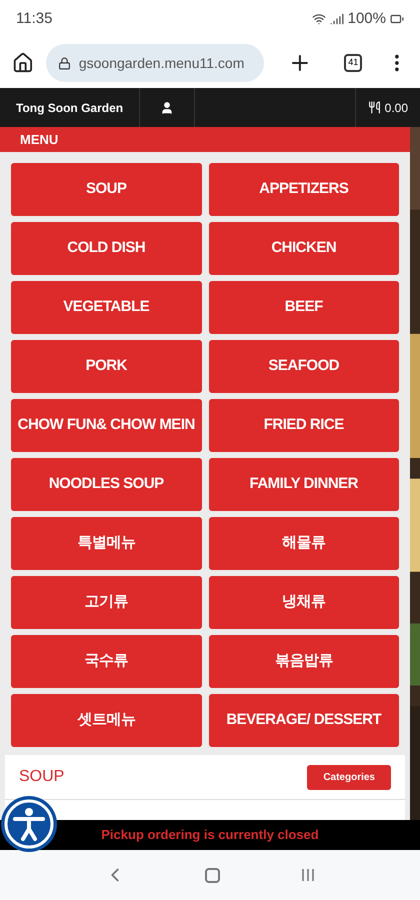  What do you see at coordinates (106, 248) in the screenshot?
I see `category-button: COLD DISH` at bounding box center [106, 248].